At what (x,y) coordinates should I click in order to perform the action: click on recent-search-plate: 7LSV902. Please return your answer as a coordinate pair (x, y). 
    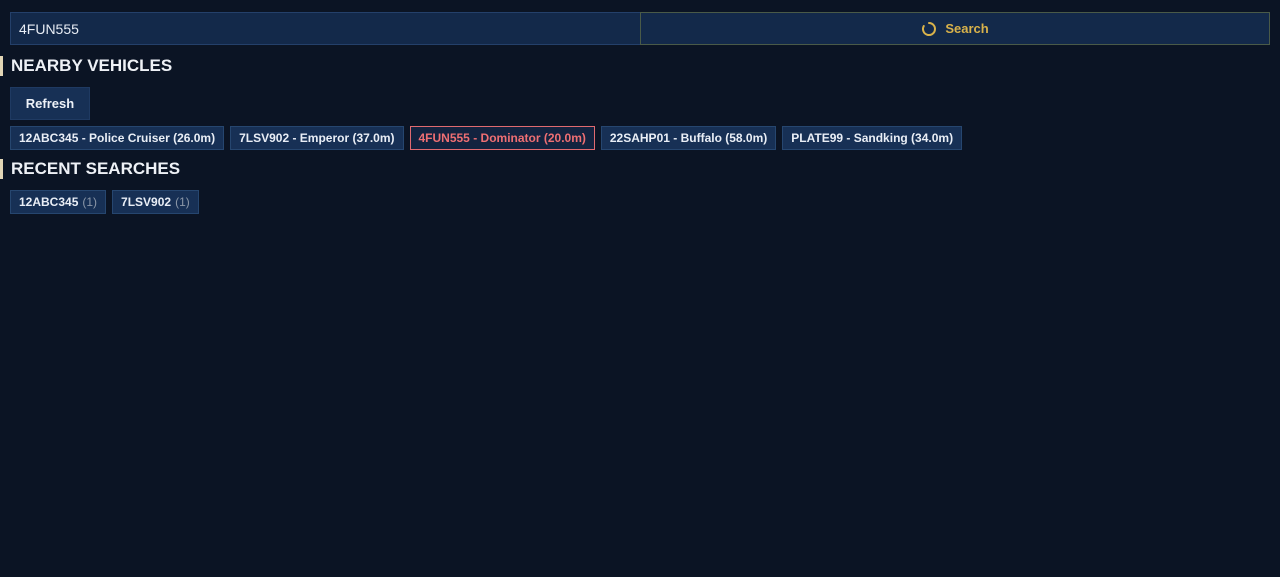
    Looking at the image, I should click on (146, 202).